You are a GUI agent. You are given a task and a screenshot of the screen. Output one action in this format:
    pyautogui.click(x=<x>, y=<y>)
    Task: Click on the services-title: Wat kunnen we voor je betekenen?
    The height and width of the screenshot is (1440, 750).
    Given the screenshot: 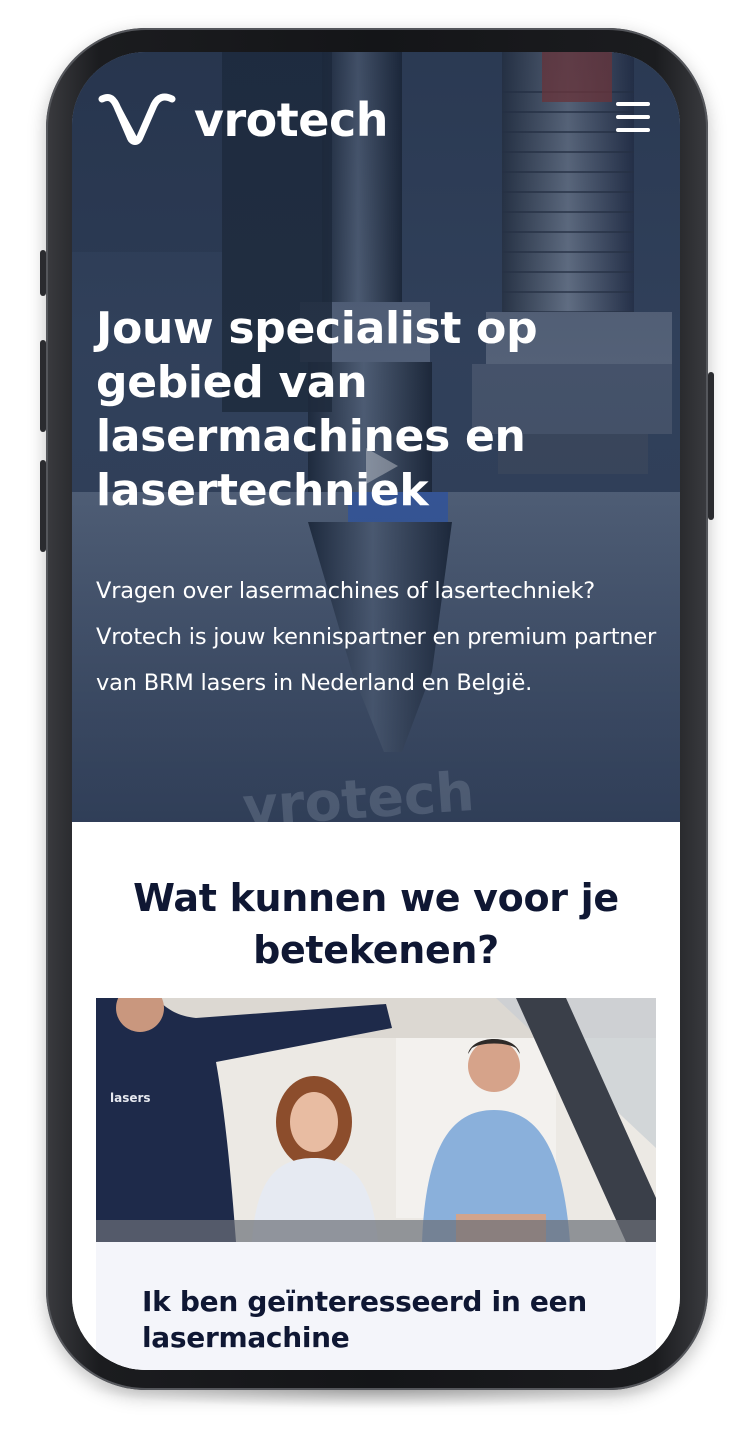 What is the action you would take?
    pyautogui.click(x=376, y=924)
    